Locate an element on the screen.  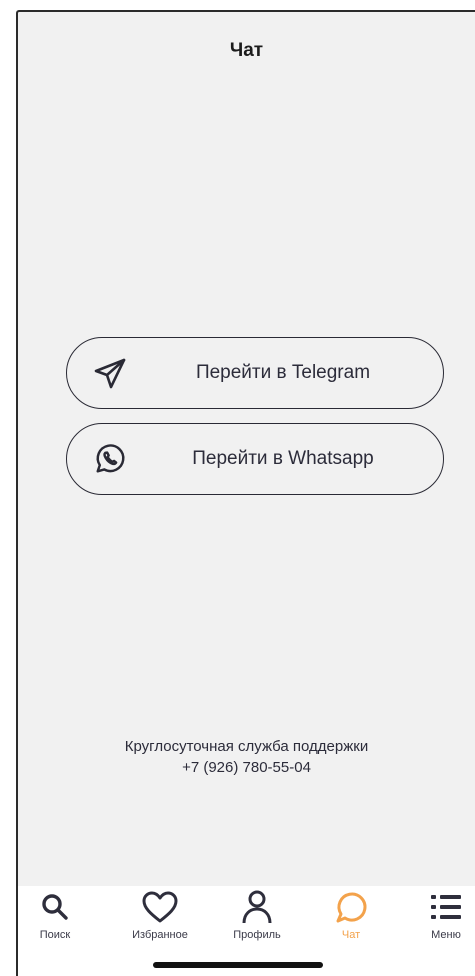
menu-icon is located at coordinates (446, 907).